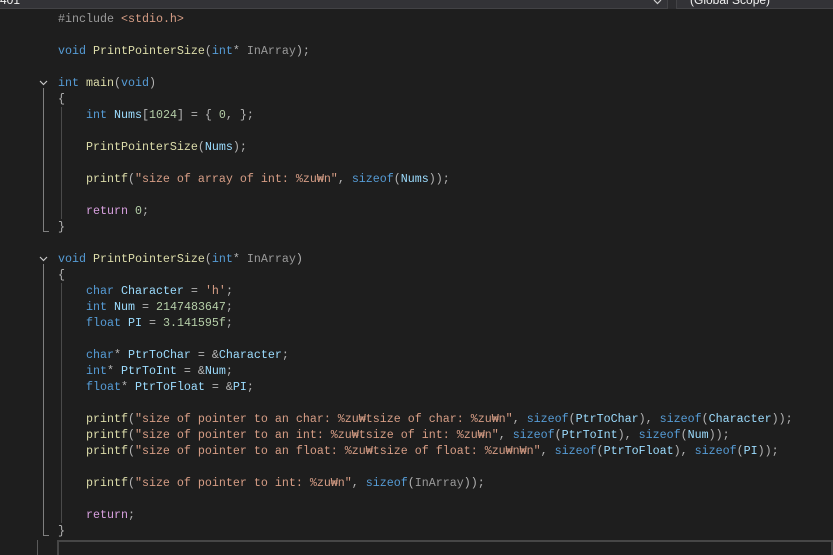 This screenshot has height=555, width=833. I want to click on string-literal-token: 'h', so click(215, 291).